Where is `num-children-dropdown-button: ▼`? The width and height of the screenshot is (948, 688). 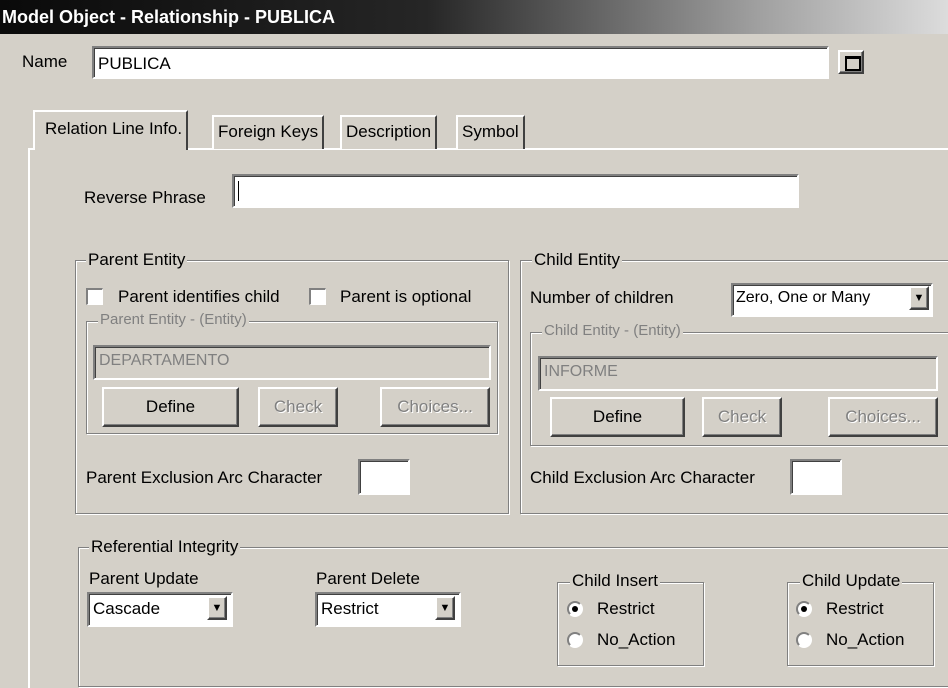
num-children-dropdown-button: ▼ is located at coordinates (919, 298).